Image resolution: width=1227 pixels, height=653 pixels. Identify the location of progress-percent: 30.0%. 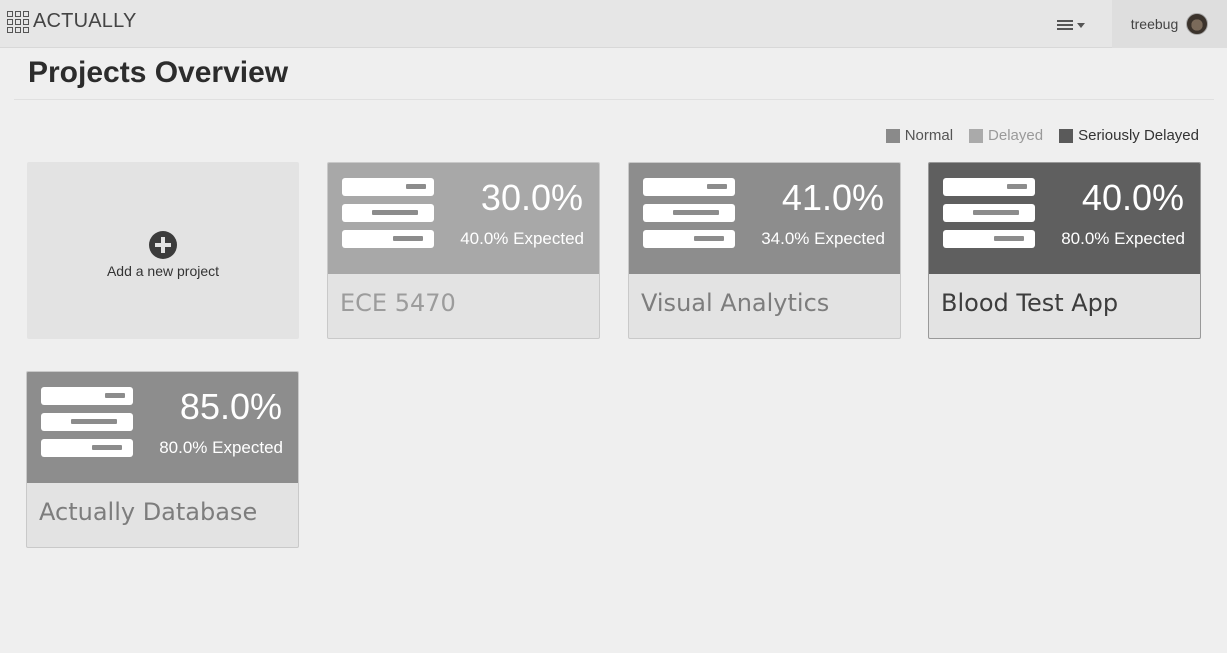
(531, 197).